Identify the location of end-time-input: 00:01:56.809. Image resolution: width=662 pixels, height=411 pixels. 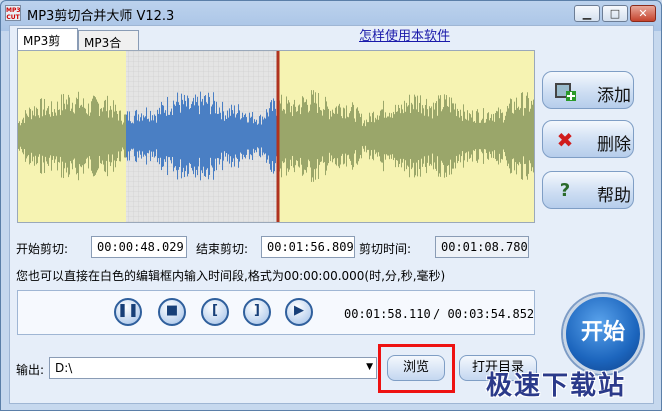
(308, 247).